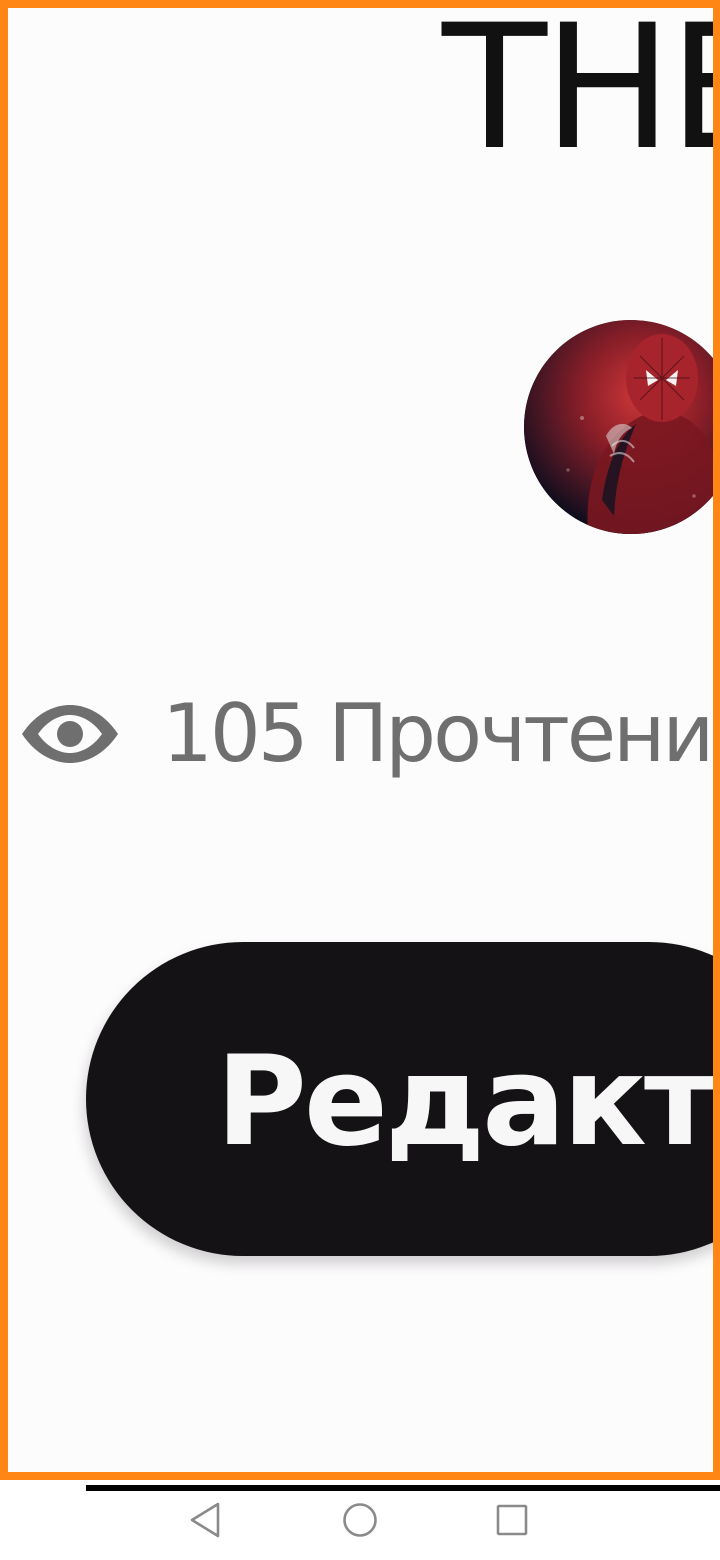 The image size is (720, 1560). What do you see at coordinates (577, 94) in the screenshot?
I see `story-title: THE` at bounding box center [577, 94].